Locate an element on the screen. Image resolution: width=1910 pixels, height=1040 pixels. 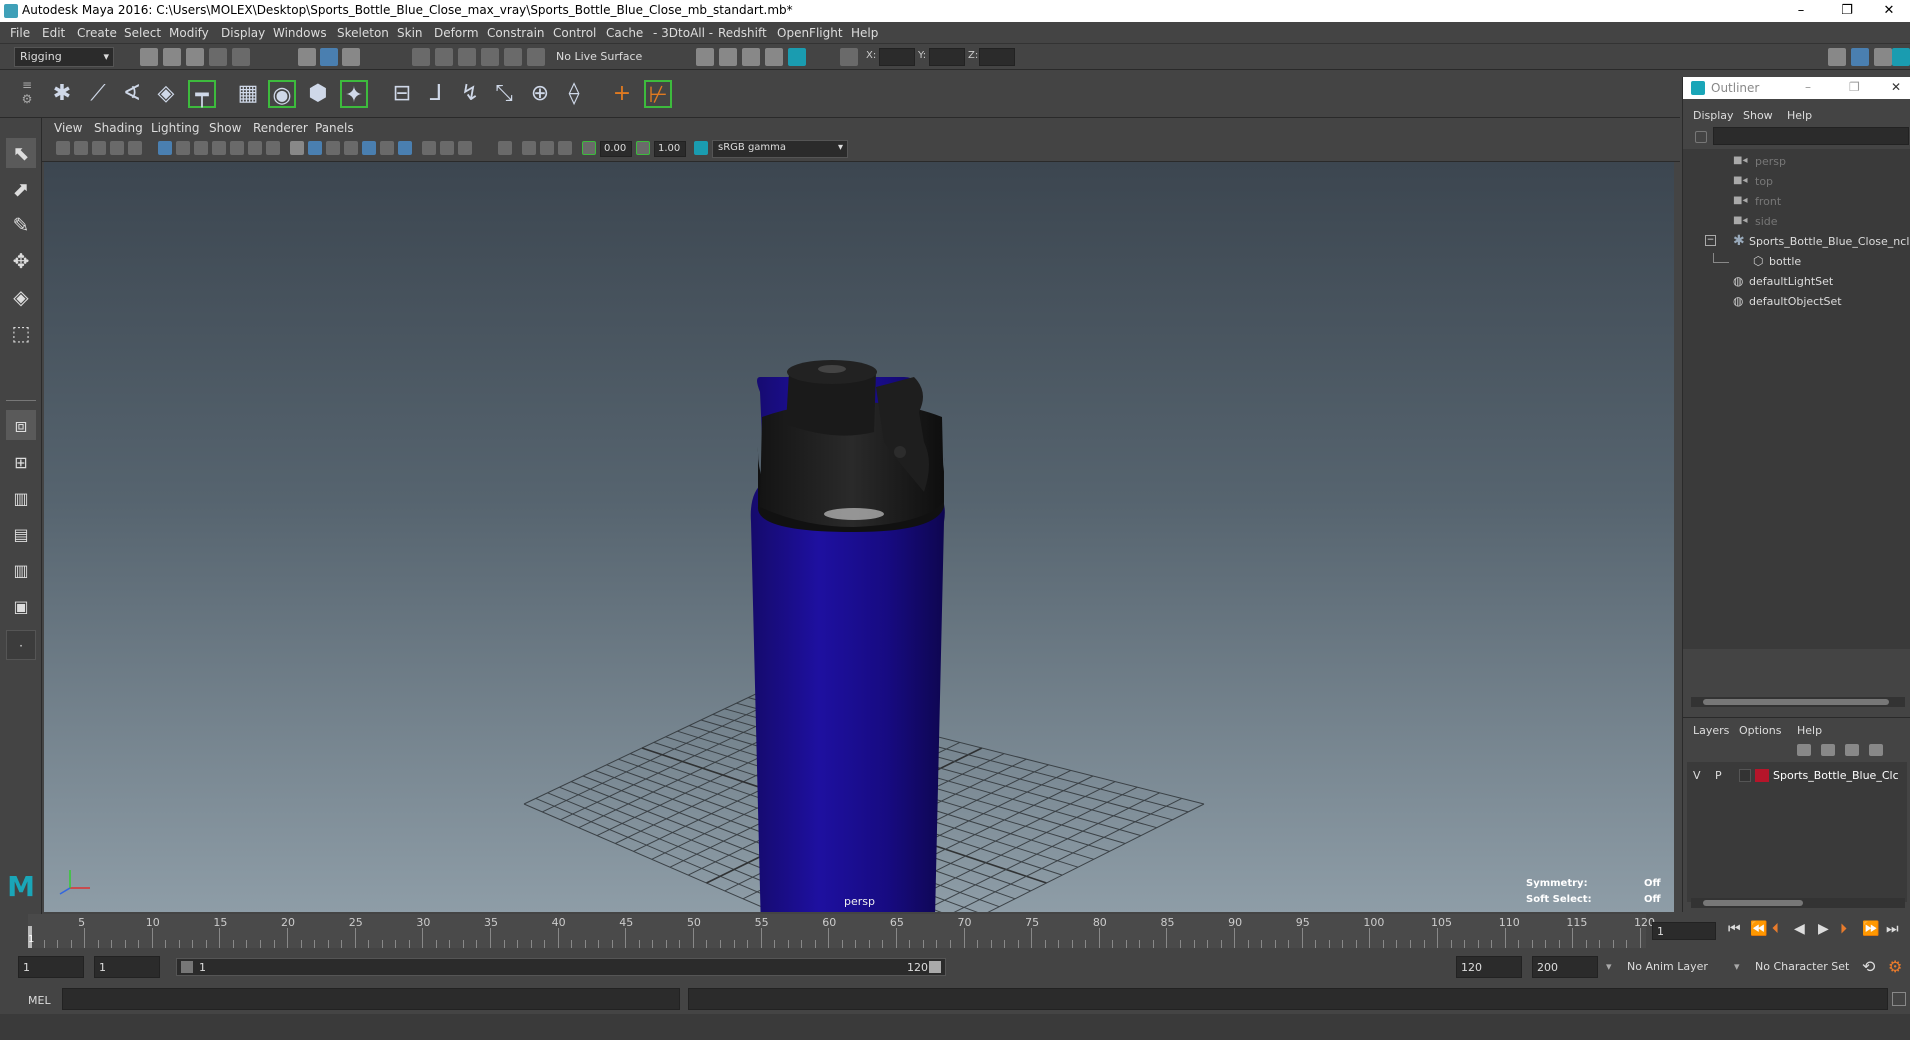
exposure-field: 0.00 is located at coordinates (616, 149).